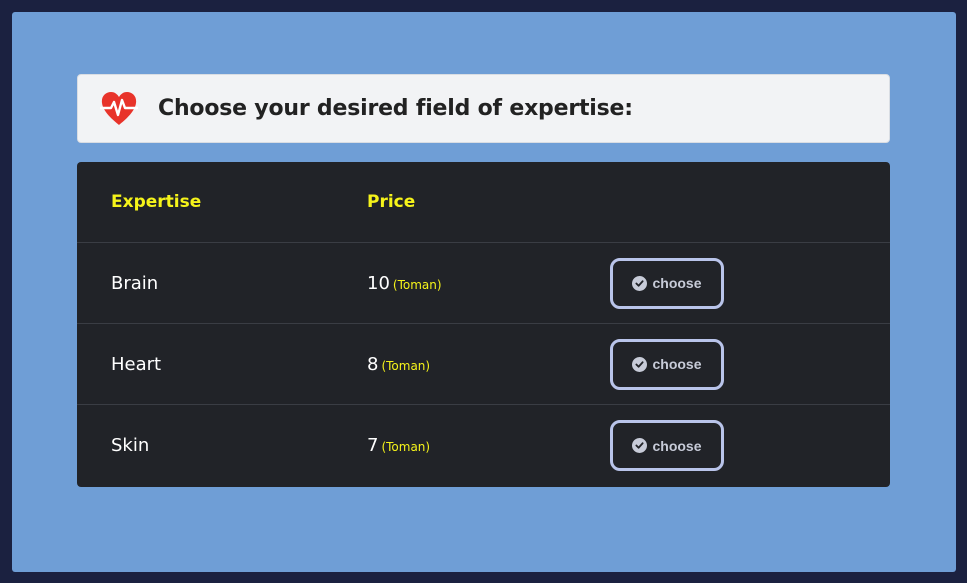  What do you see at coordinates (373, 445) in the screenshot?
I see `price-value: 7` at bounding box center [373, 445].